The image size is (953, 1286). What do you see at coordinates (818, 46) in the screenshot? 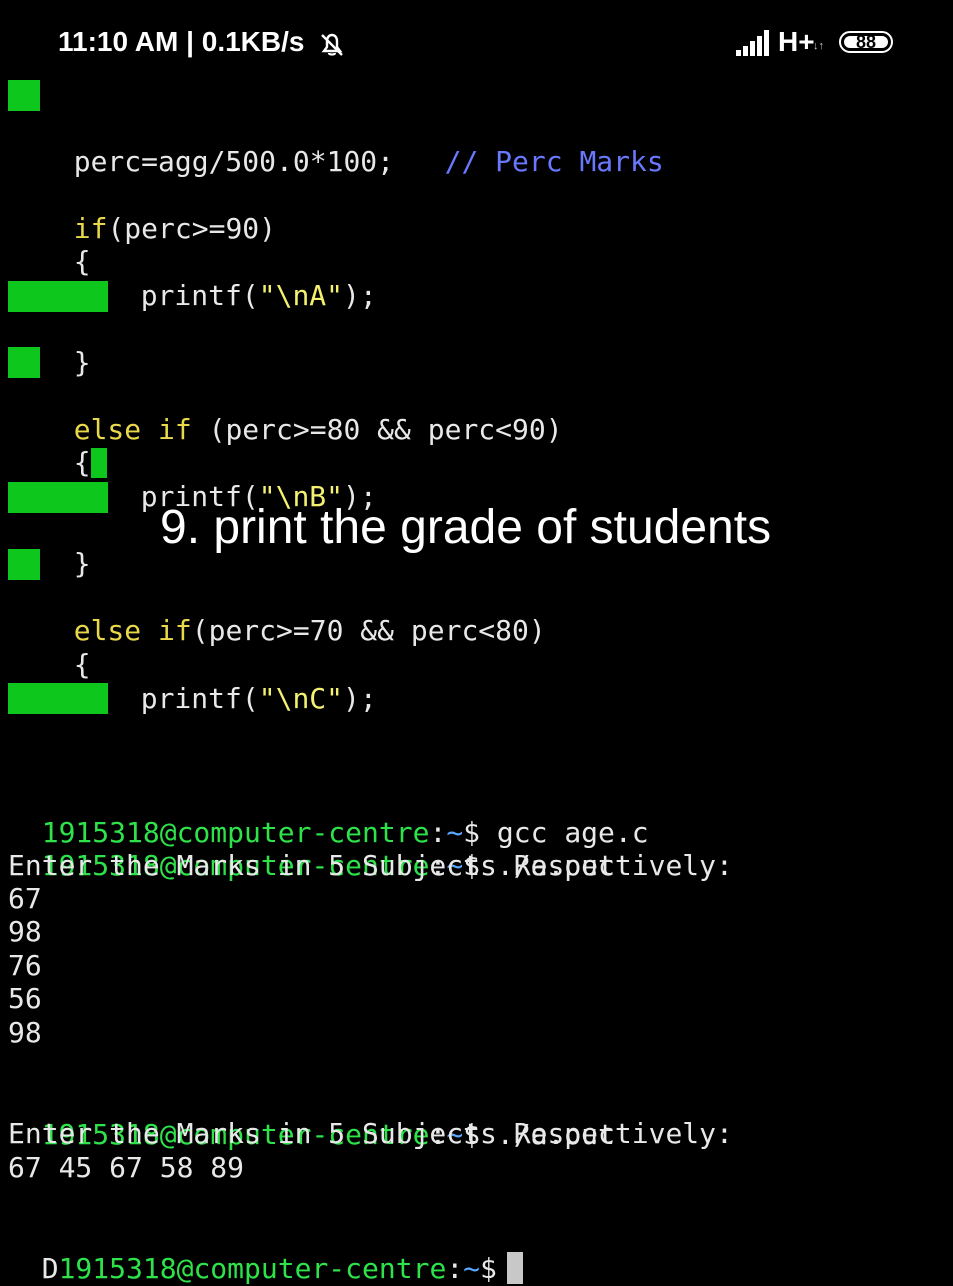
I see `data-arrows-icon: ↓↑` at bounding box center [818, 46].